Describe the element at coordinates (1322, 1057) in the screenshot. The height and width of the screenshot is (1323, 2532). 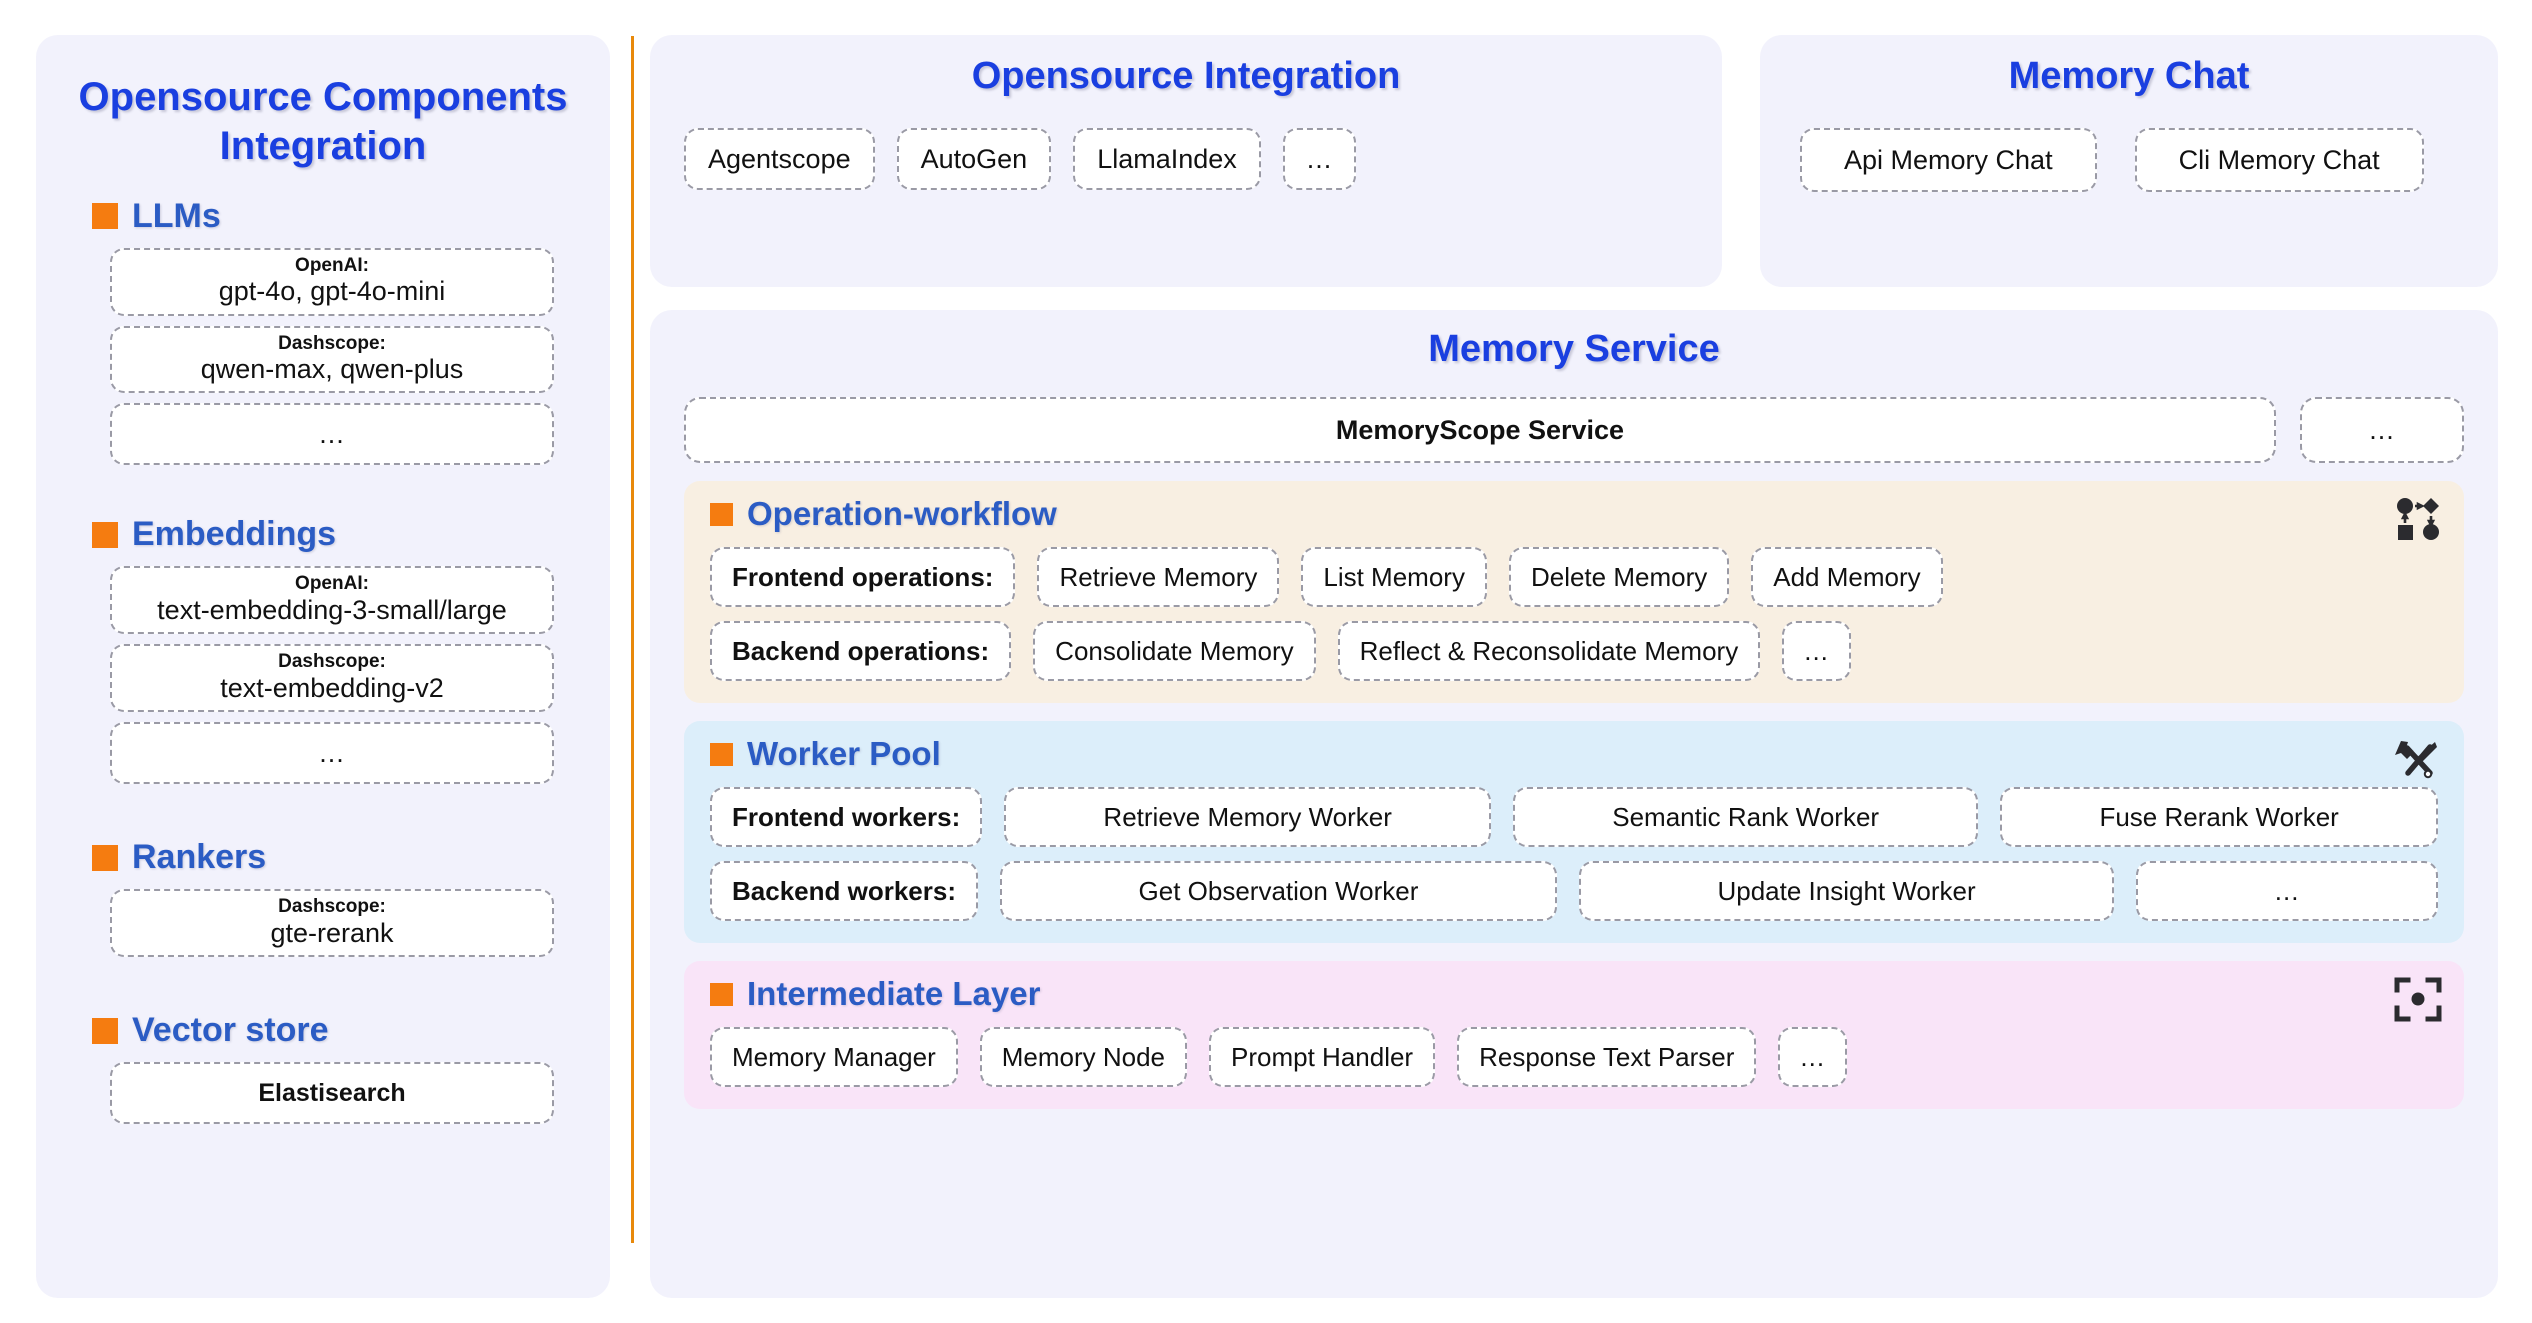
I see `intermediate-prompt-handler: Prompt Handler` at that location.